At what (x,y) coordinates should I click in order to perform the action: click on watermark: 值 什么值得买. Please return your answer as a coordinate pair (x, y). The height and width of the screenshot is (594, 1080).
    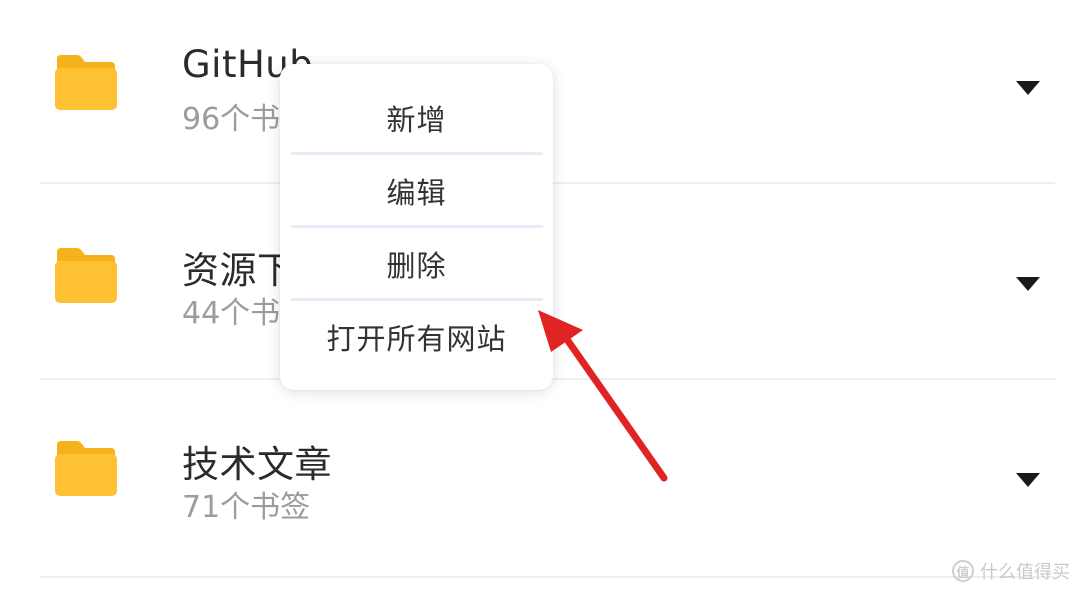
    Looking at the image, I should click on (1011, 571).